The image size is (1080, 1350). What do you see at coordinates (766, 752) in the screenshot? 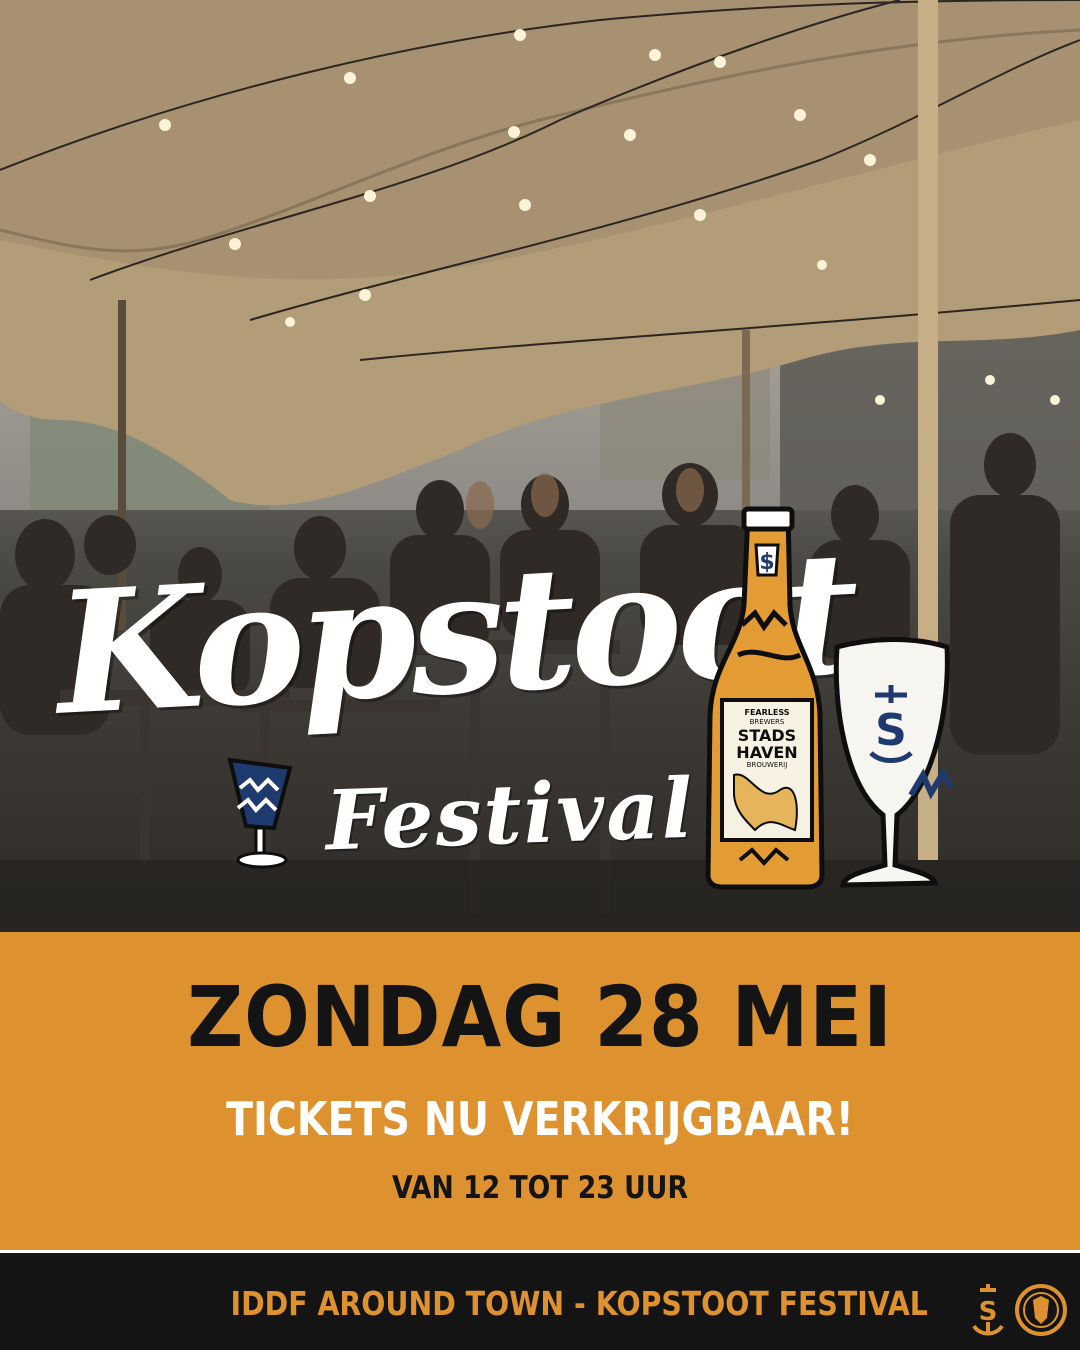
I see `bottle-label-brand-bottom: HAVEN` at bounding box center [766, 752].